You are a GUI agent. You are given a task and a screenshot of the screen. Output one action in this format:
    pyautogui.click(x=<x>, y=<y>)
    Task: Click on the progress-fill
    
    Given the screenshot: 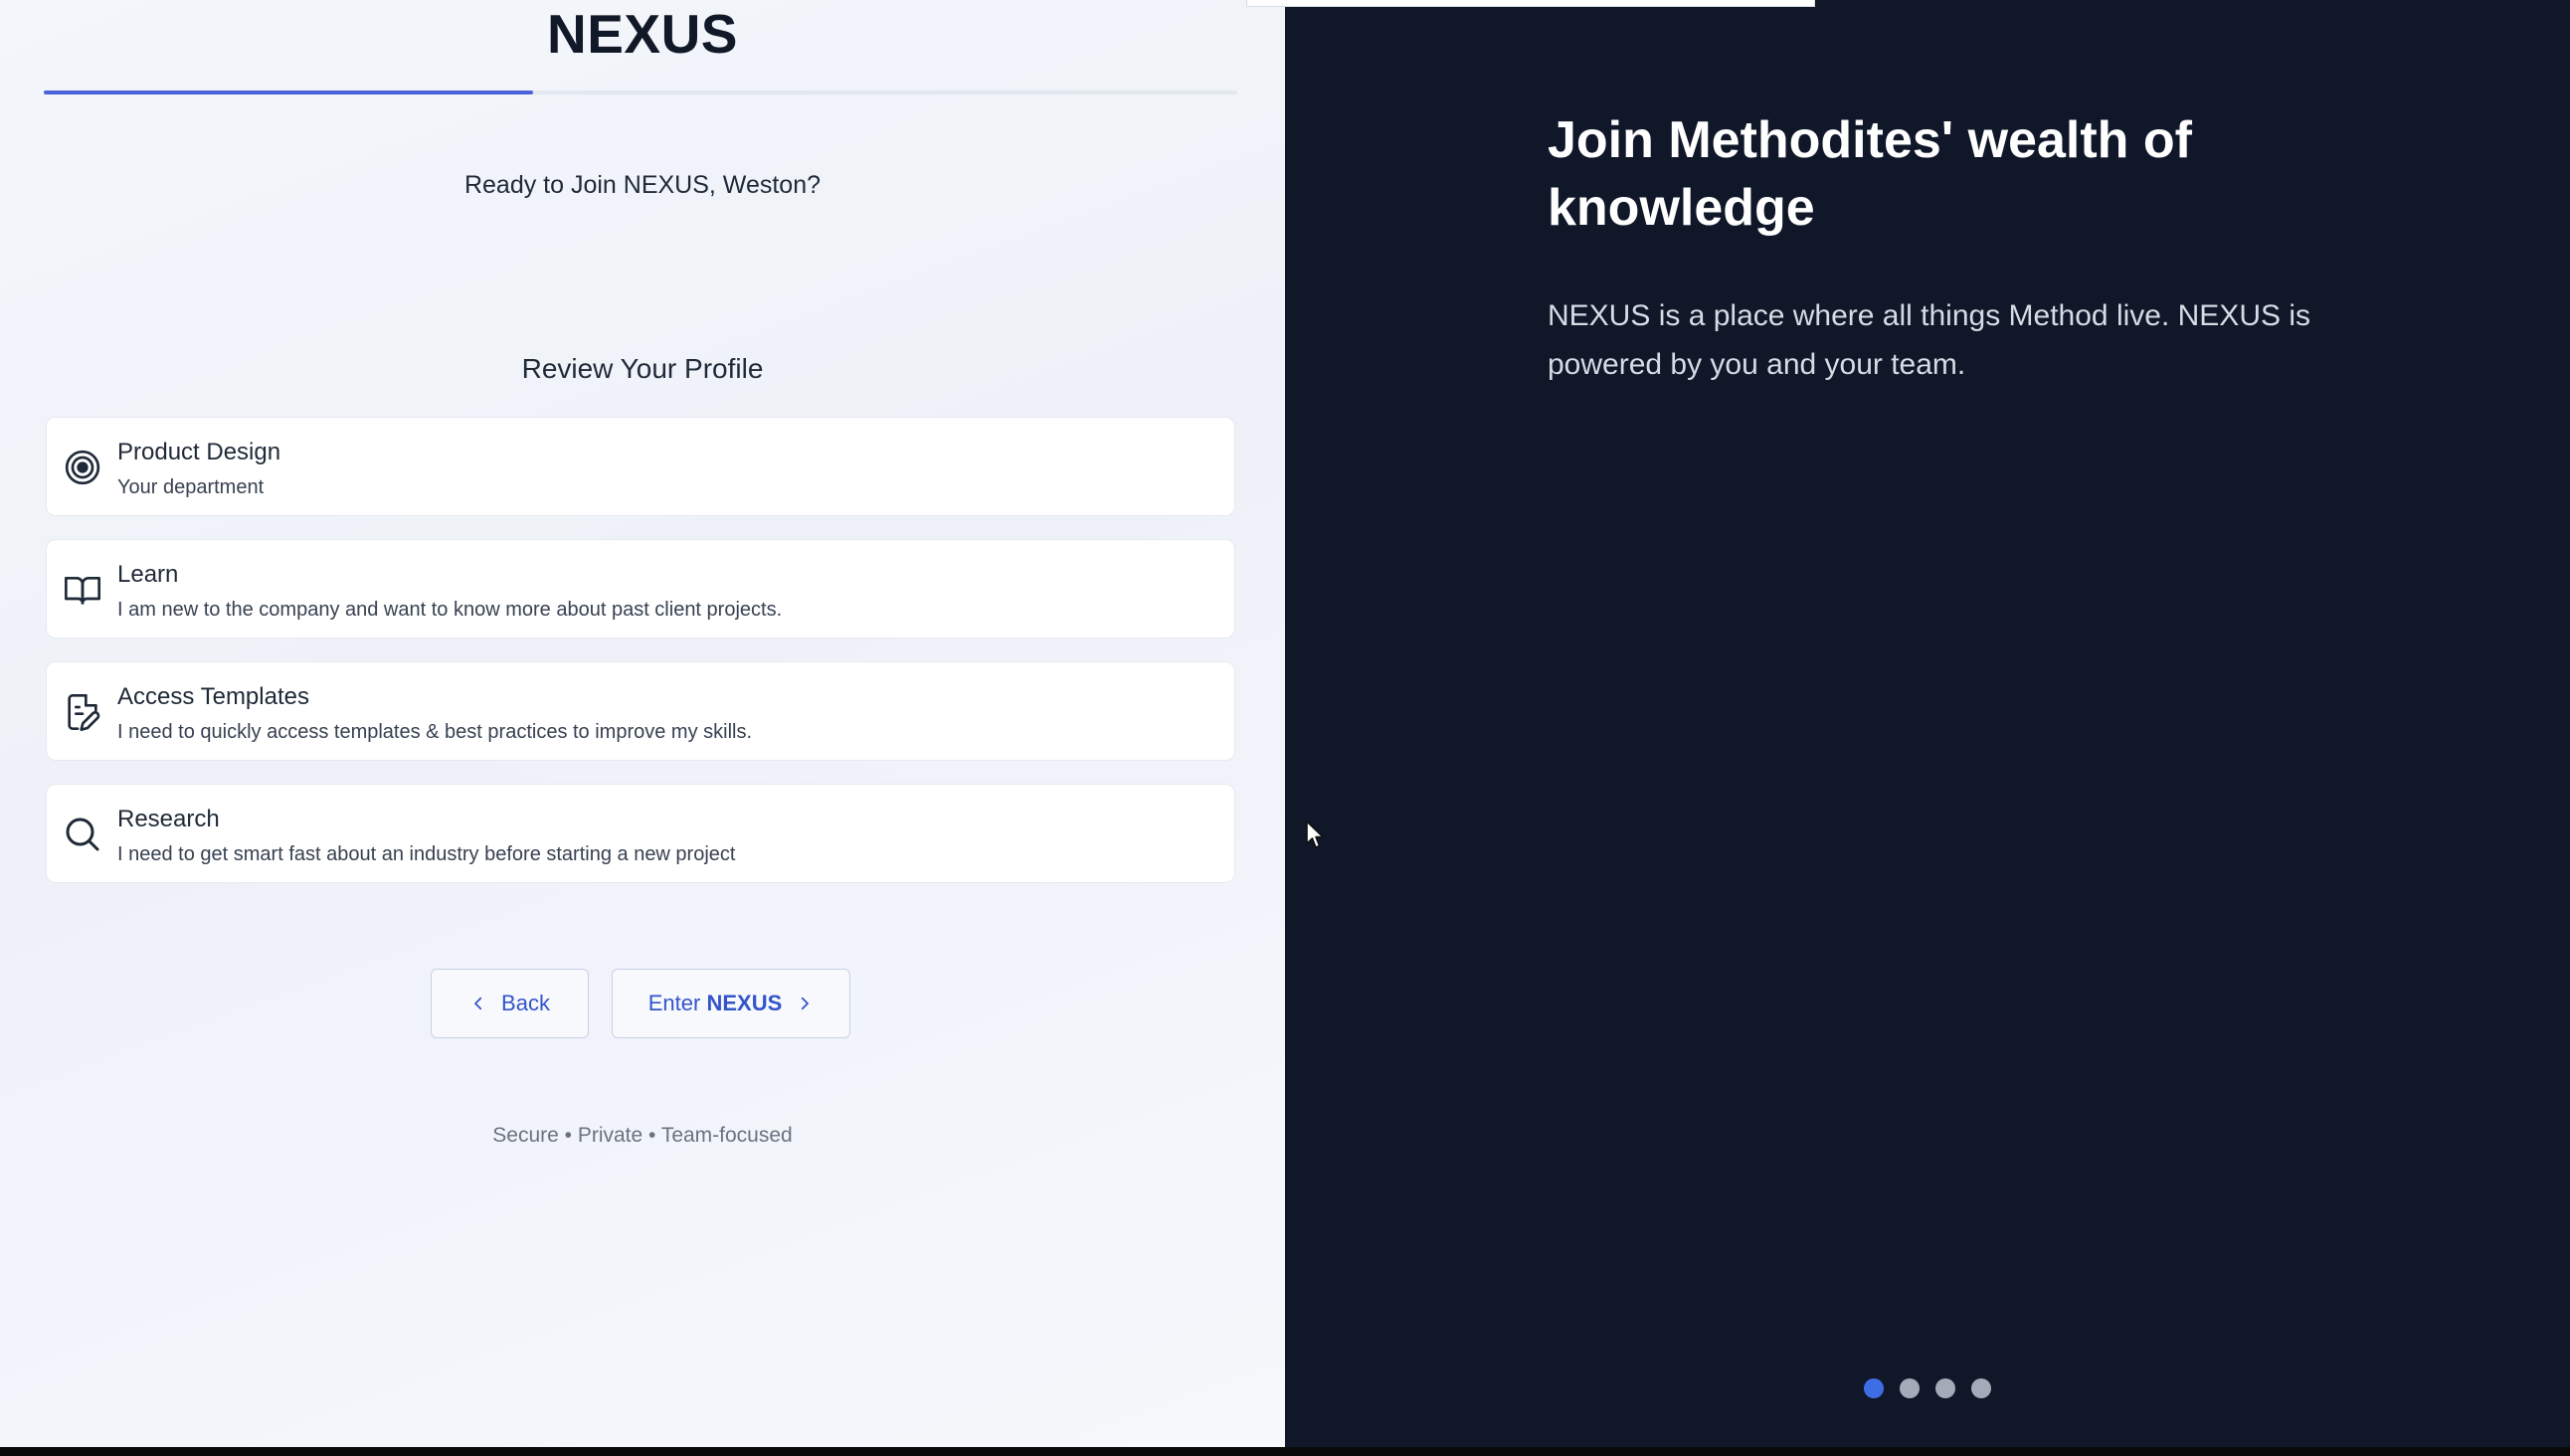 What is the action you would take?
    pyautogui.click(x=288, y=92)
    